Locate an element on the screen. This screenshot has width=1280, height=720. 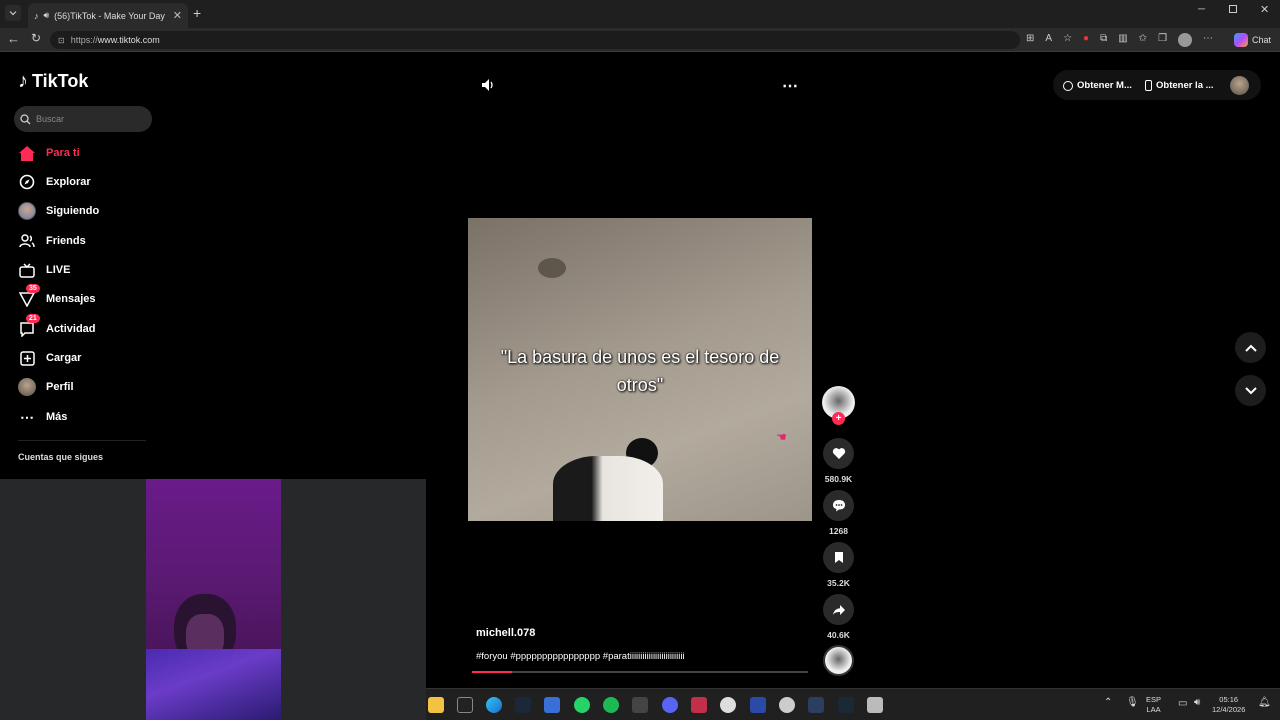
browser-tab: ♪ 🔊︎ (56)TikTok - Make Your Day ✕ is located at coordinates (108, 15).